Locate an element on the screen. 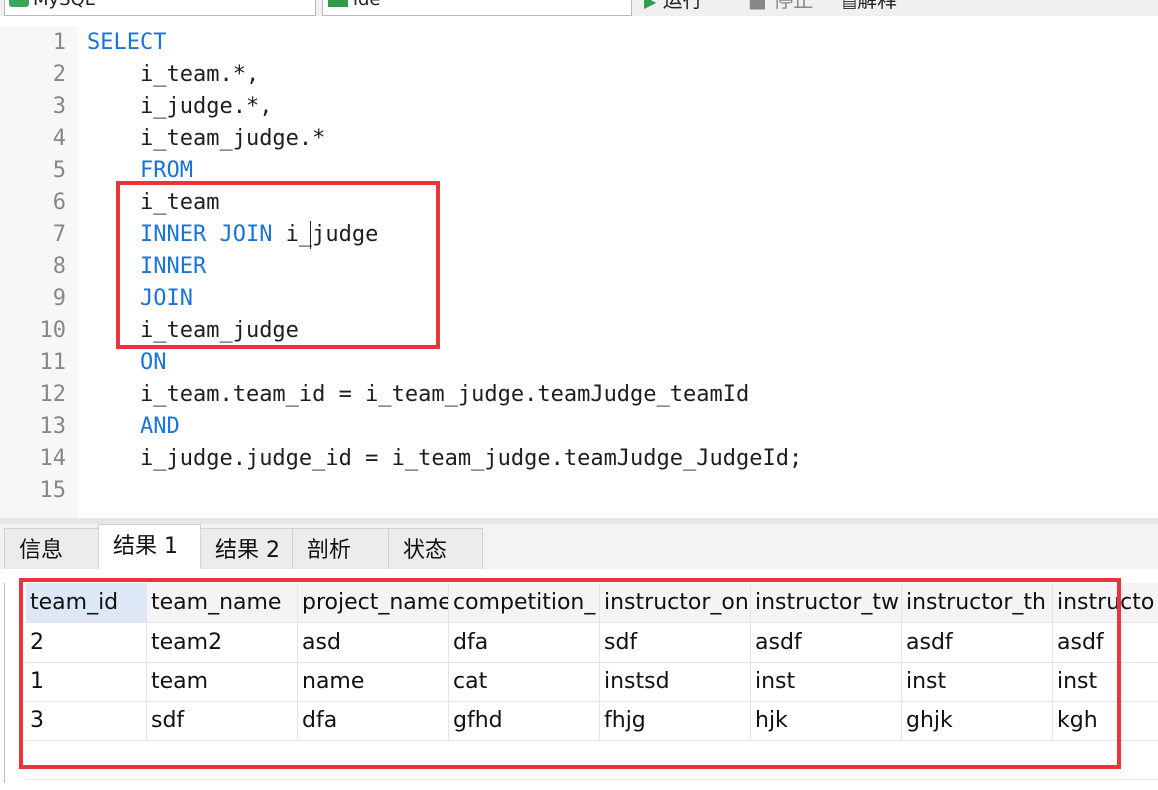 This screenshot has height=790, width=1158. code-text: i_team.*, is located at coordinates (173, 75).